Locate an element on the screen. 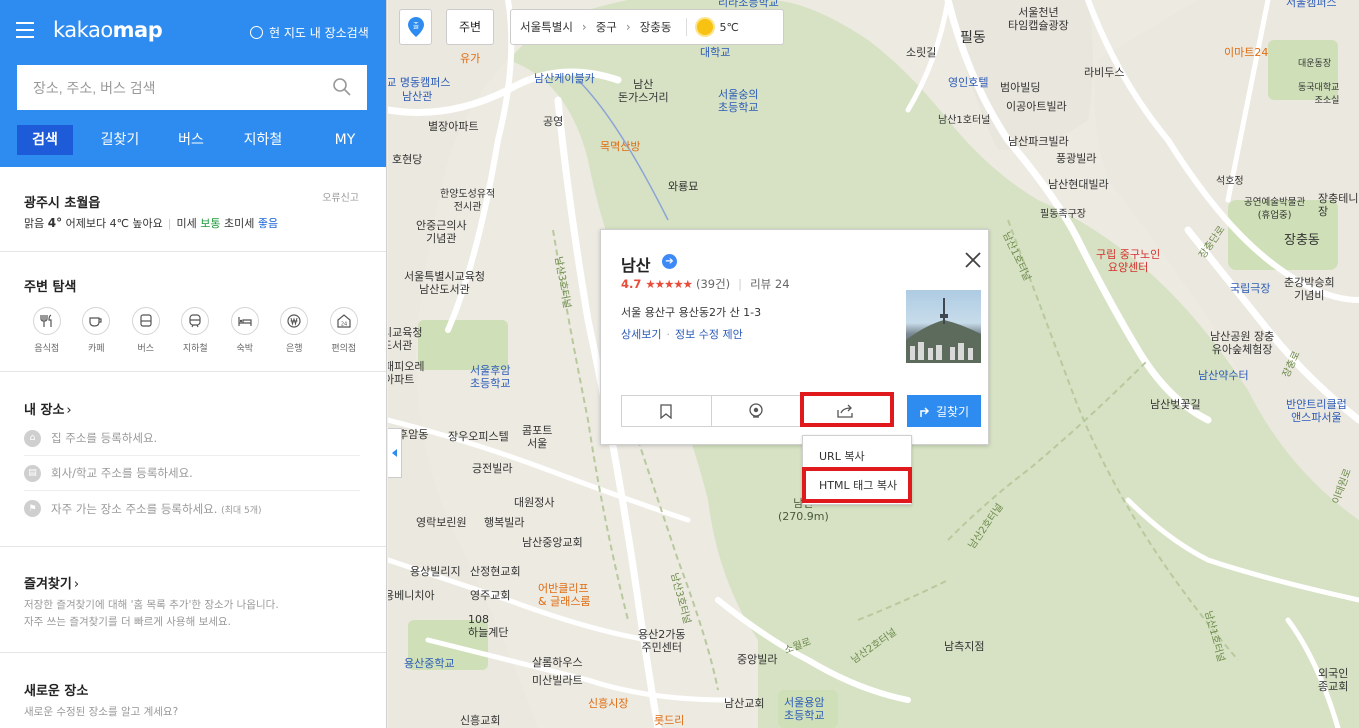  map-label: 용산2가동 주민센터 is located at coordinates (661, 641).